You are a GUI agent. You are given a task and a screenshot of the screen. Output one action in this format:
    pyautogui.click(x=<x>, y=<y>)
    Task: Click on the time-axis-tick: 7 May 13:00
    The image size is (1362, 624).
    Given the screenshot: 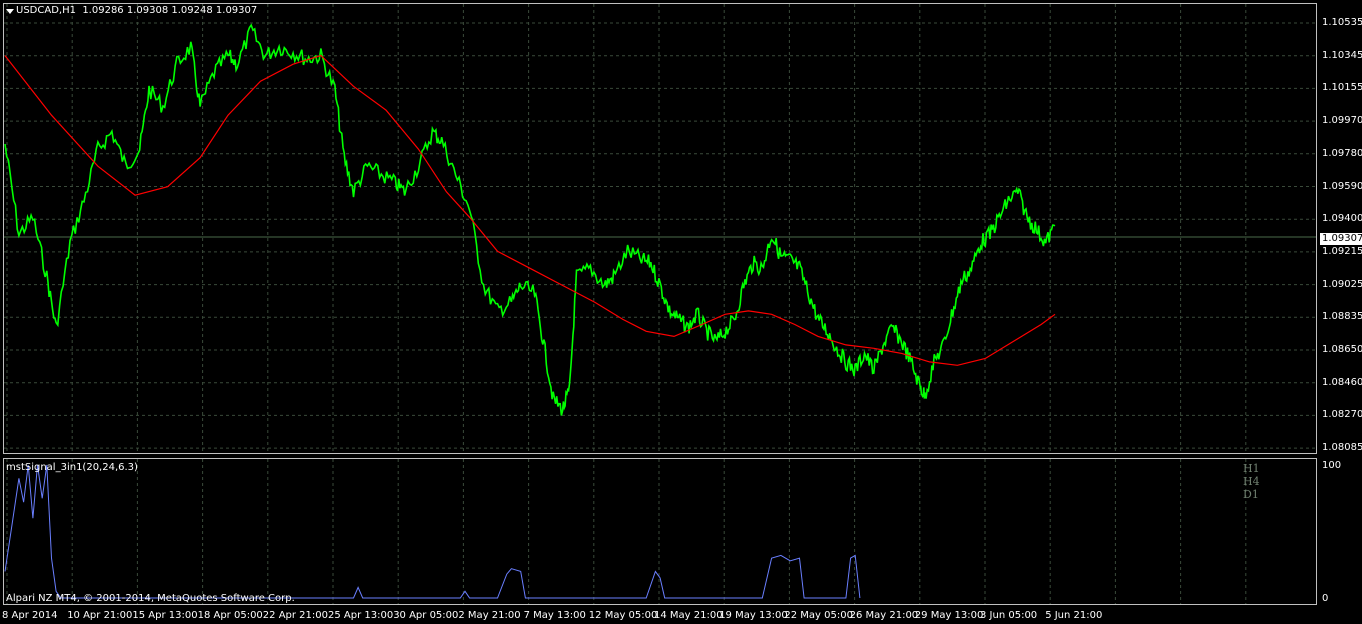 What is the action you would take?
    pyautogui.click(x=554, y=615)
    